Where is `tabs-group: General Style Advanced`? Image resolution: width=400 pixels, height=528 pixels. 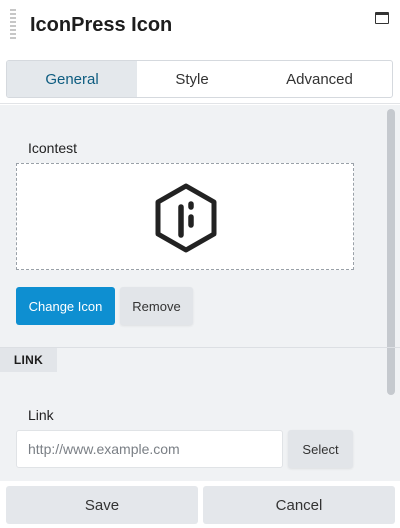
tabs-group: General Style Advanced is located at coordinates (199, 79).